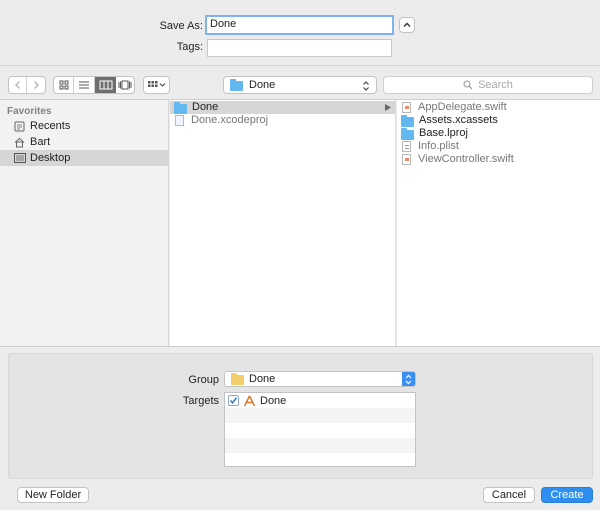  I want to click on group-value: Done, so click(262, 379).